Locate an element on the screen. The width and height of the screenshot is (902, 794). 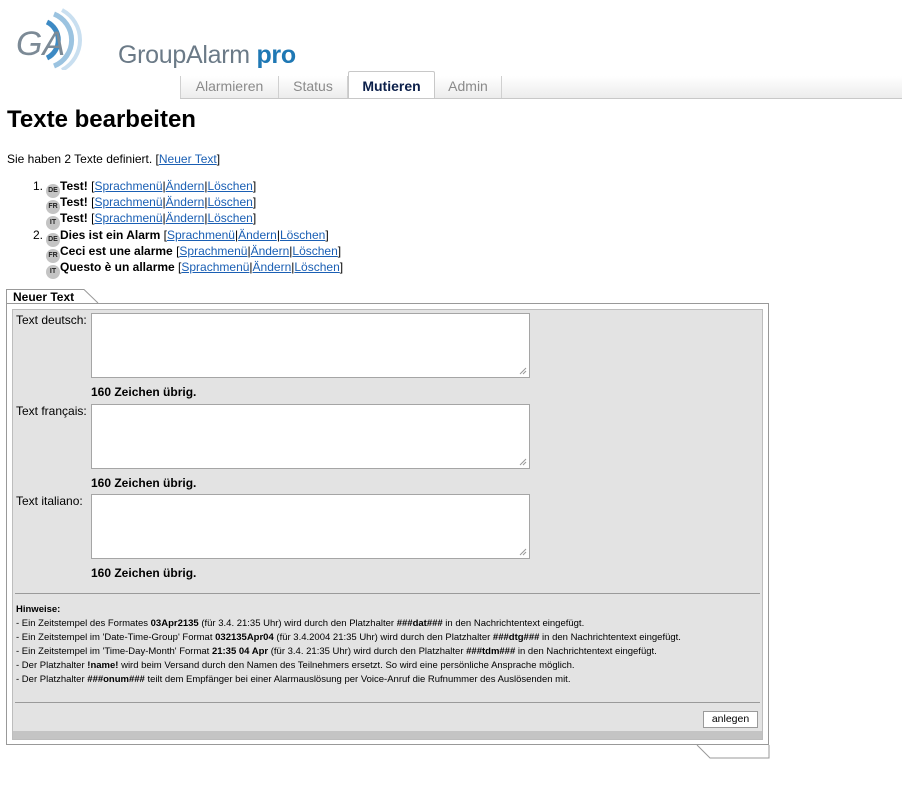
groupalarm-logo: GA GroupAlarm pro is located at coordinates (155, 40).